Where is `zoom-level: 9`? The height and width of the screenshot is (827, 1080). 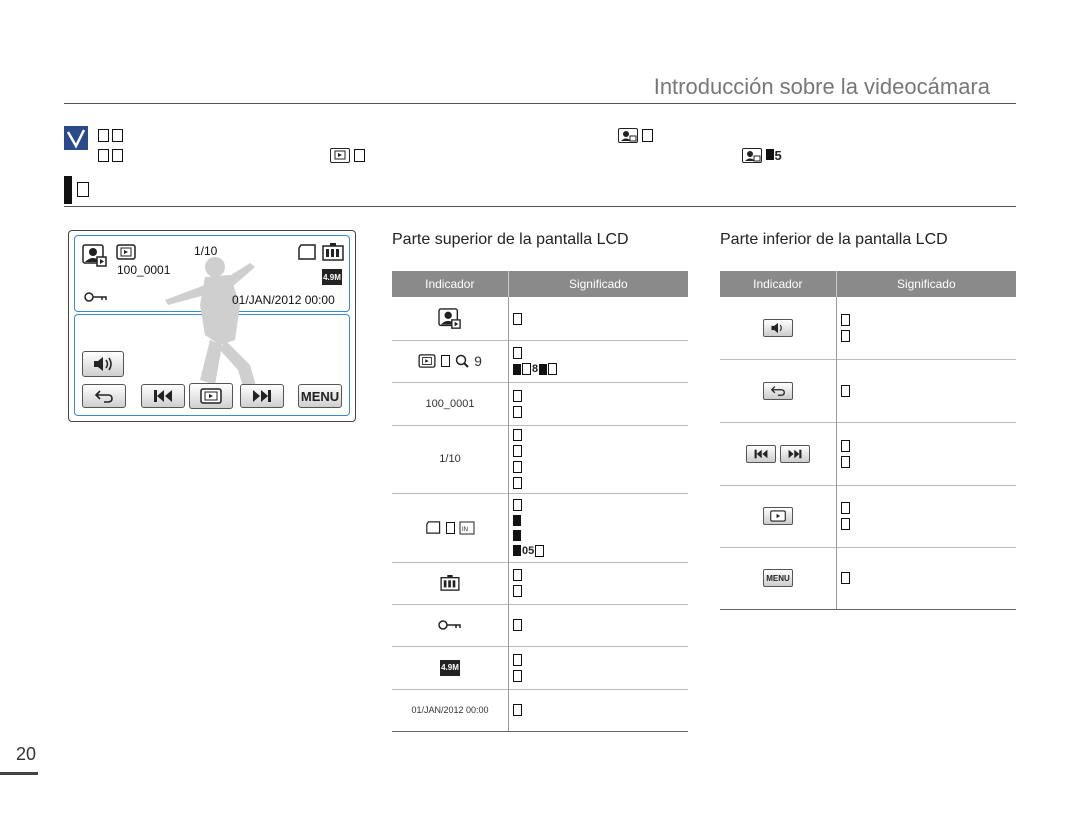
zoom-level: 9 is located at coordinates (478, 361).